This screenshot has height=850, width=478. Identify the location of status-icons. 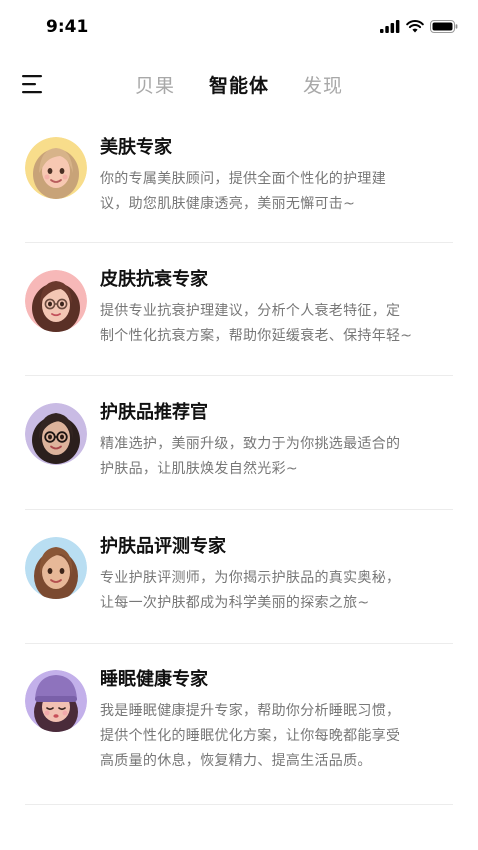
(419, 26).